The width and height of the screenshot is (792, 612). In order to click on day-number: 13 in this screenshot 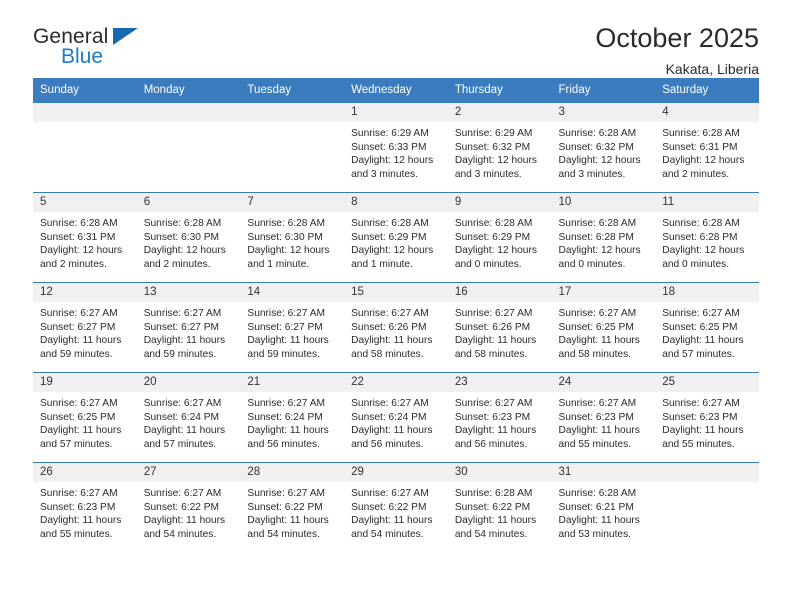, I will do `click(188, 292)`.